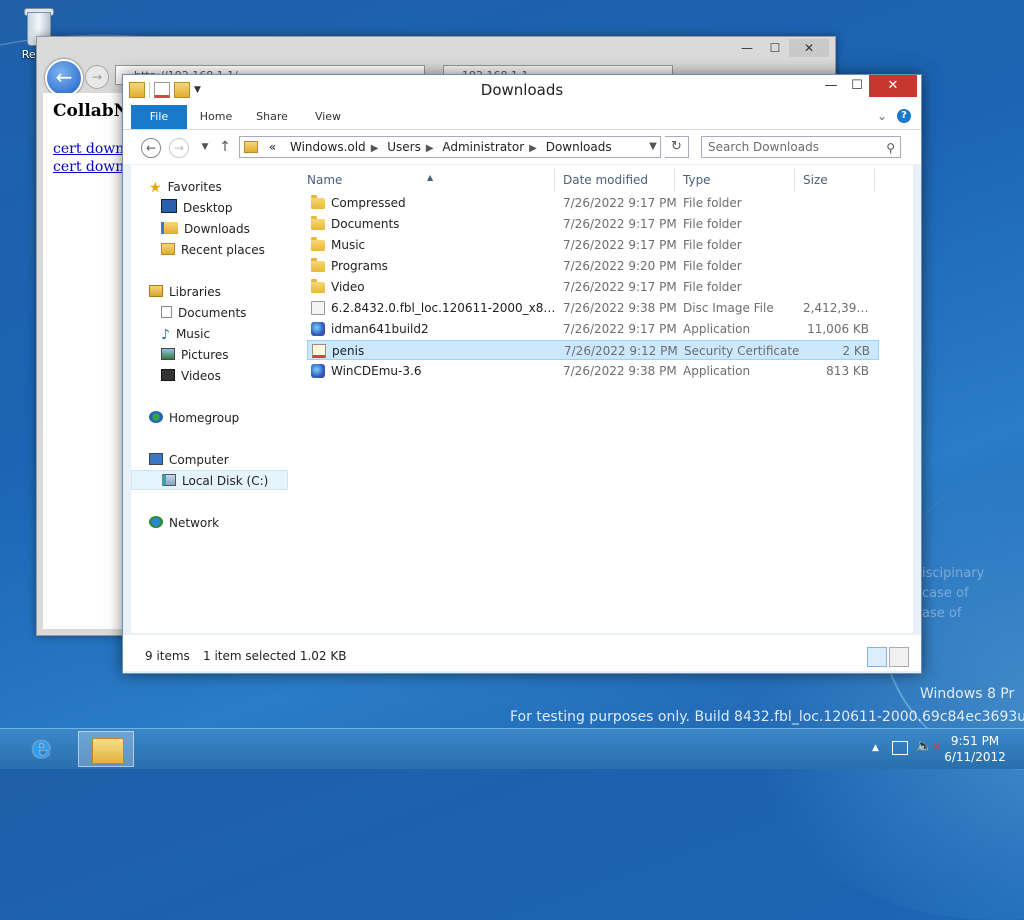 This screenshot has width=1024, height=920. I want to click on help-icon: ?, so click(904, 116).